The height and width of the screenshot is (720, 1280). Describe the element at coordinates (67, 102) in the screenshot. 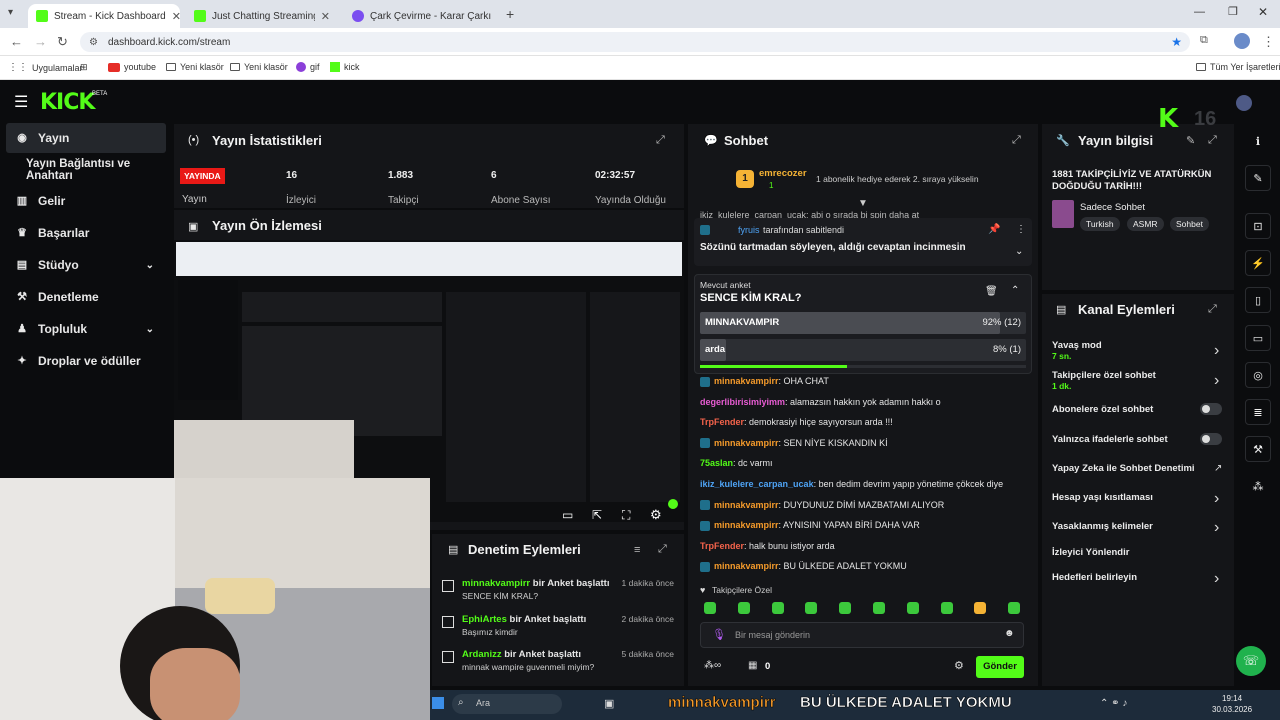

I see `kick-logo: KICK` at that location.